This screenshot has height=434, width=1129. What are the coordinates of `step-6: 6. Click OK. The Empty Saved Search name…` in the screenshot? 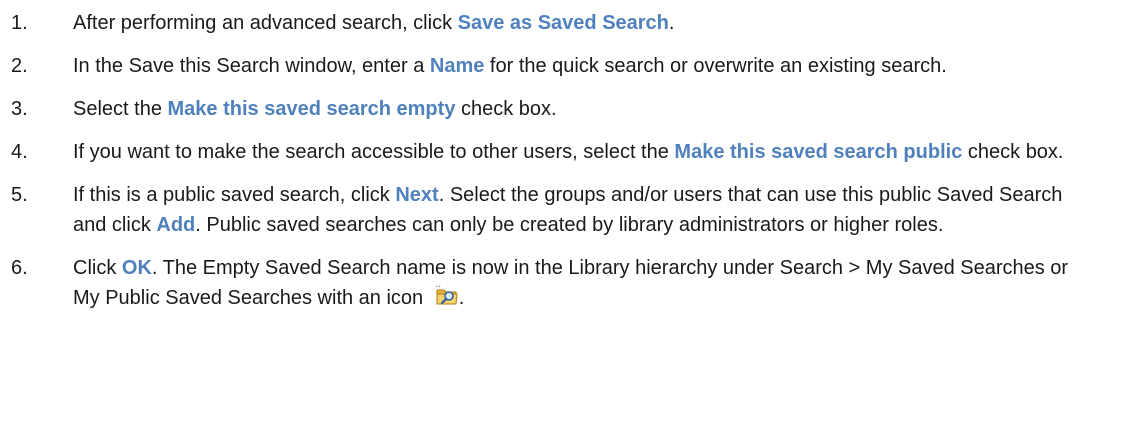 It's located at (564, 284).